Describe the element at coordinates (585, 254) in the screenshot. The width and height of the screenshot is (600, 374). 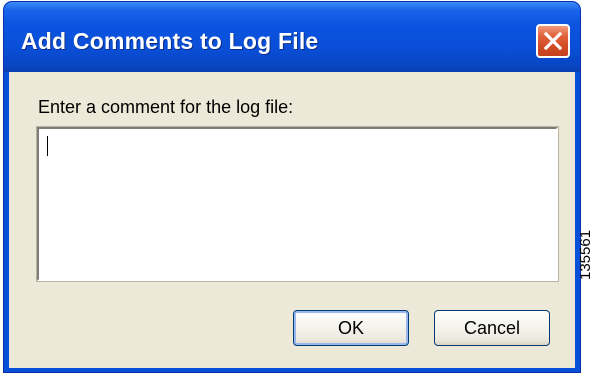
I see `figure-id-label: 135561` at that location.